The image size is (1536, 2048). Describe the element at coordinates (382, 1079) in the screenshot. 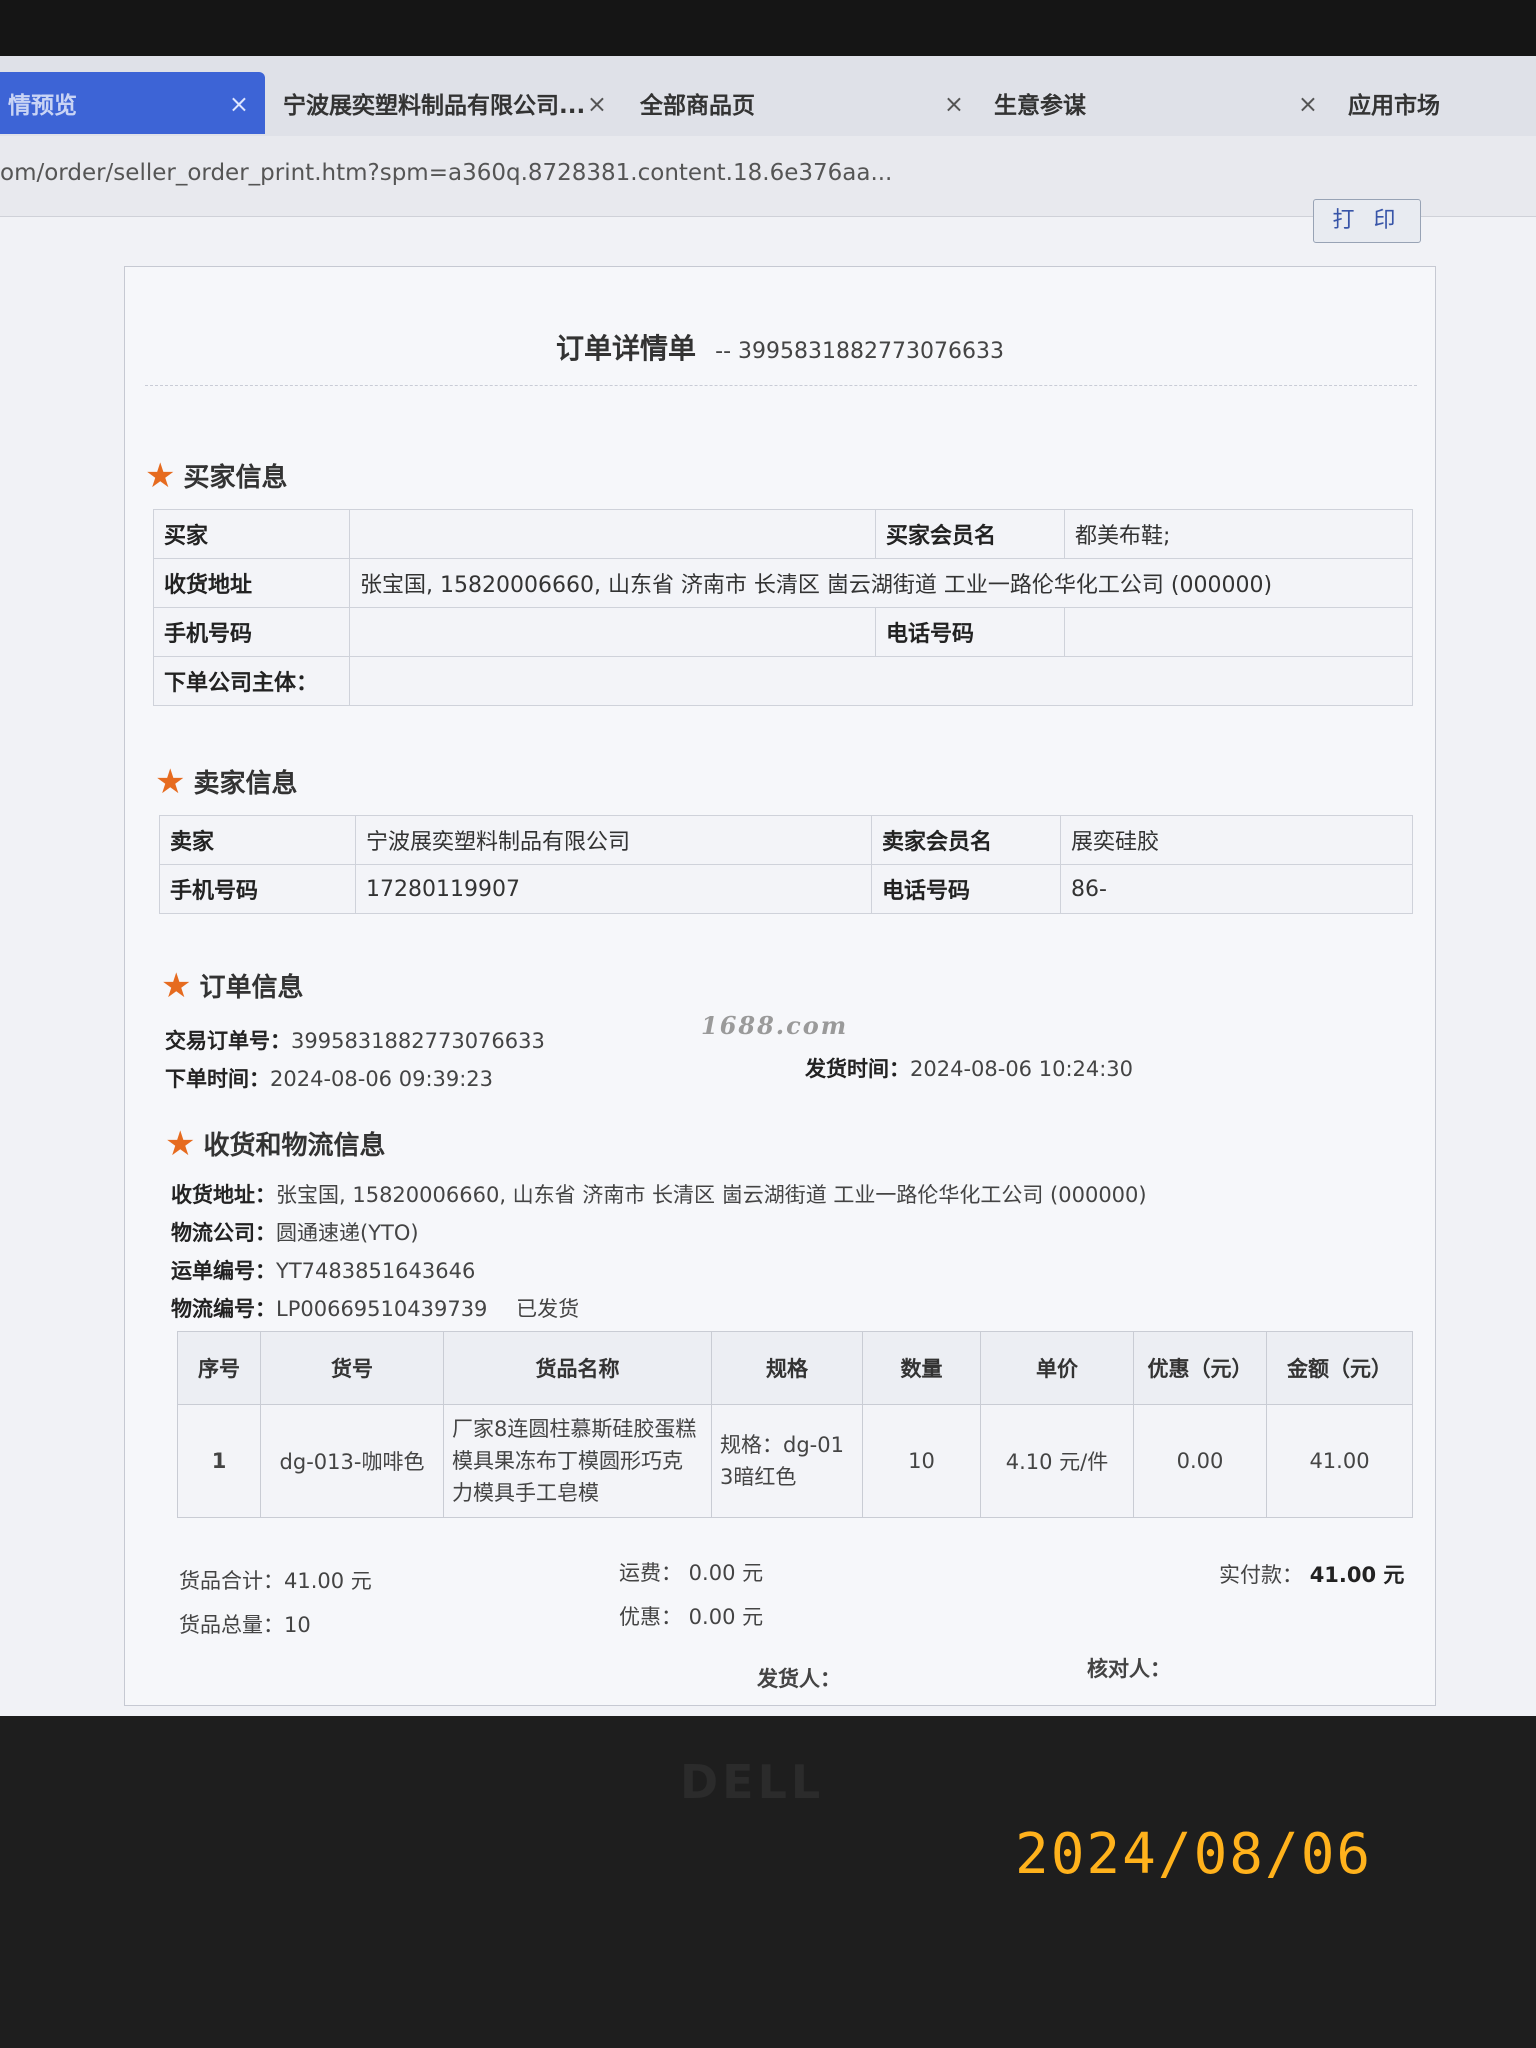

I see `order-time-value: 2024-08-06 09:39:23` at that location.